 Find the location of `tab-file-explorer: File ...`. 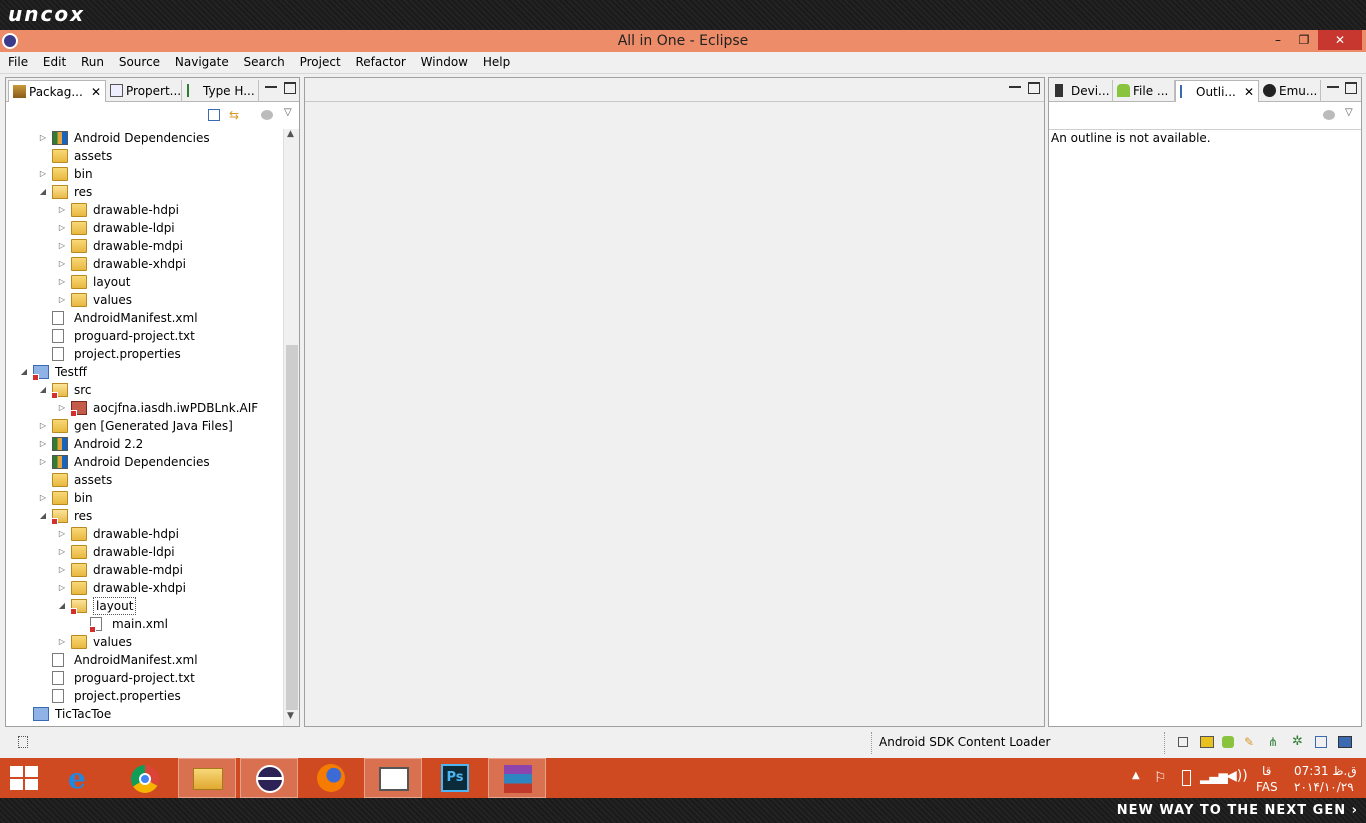

tab-file-explorer: File ... is located at coordinates (1144, 91).